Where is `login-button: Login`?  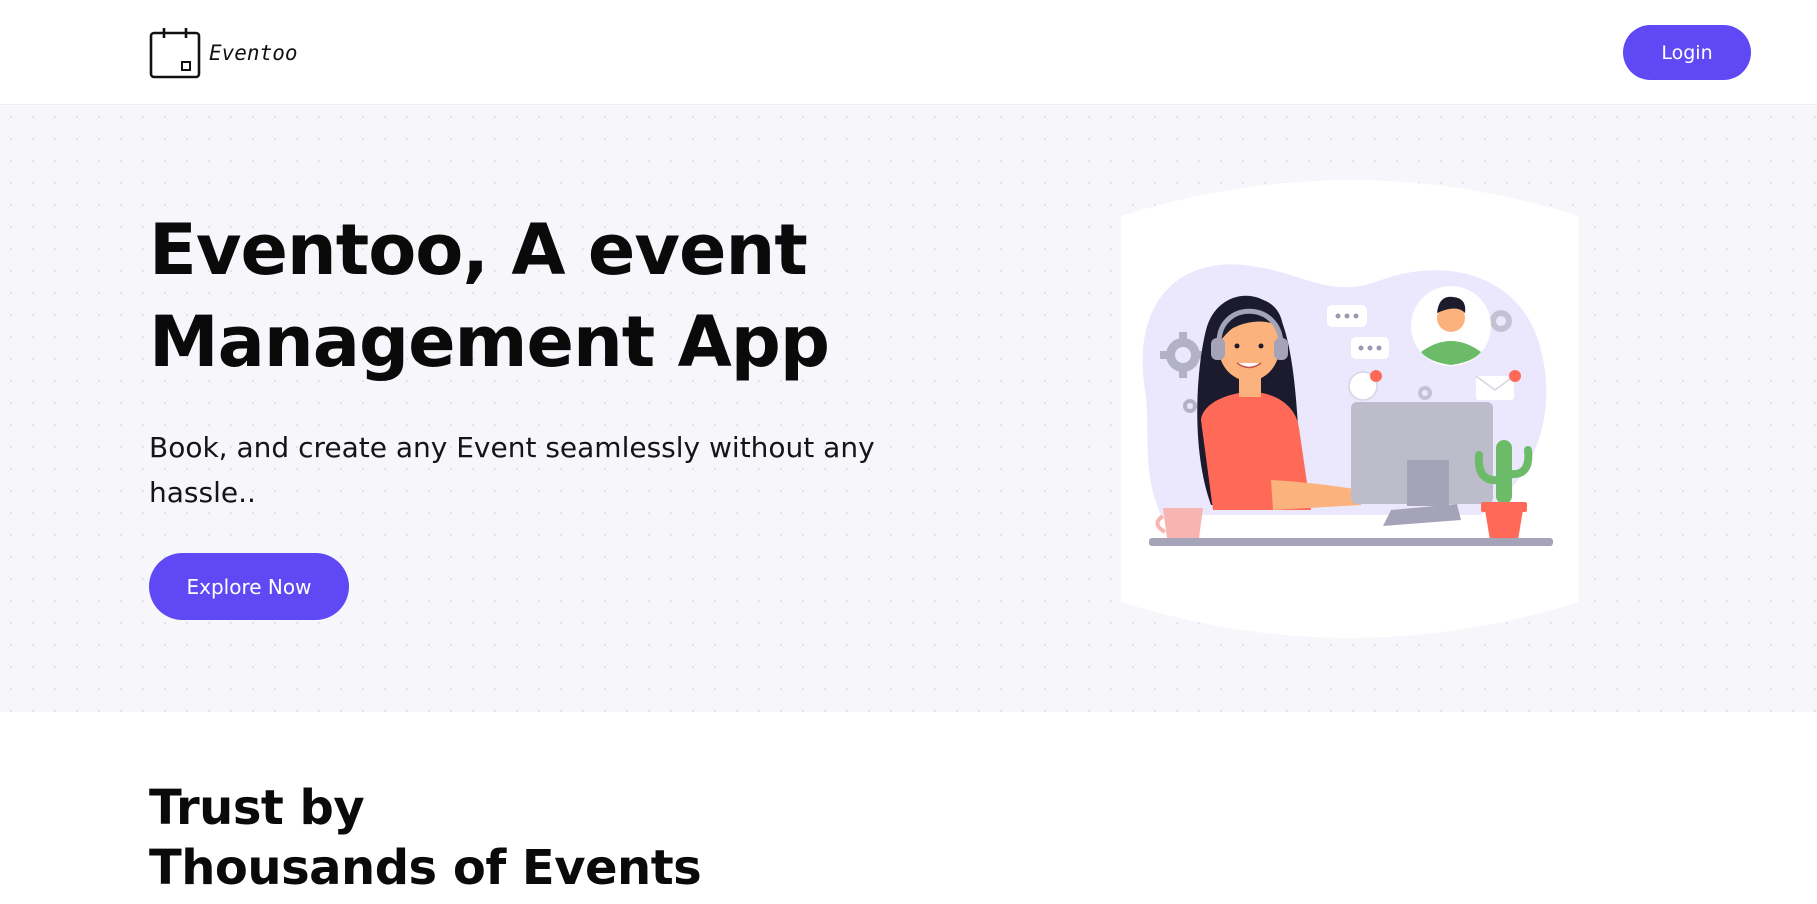
login-button: Login is located at coordinates (1687, 52).